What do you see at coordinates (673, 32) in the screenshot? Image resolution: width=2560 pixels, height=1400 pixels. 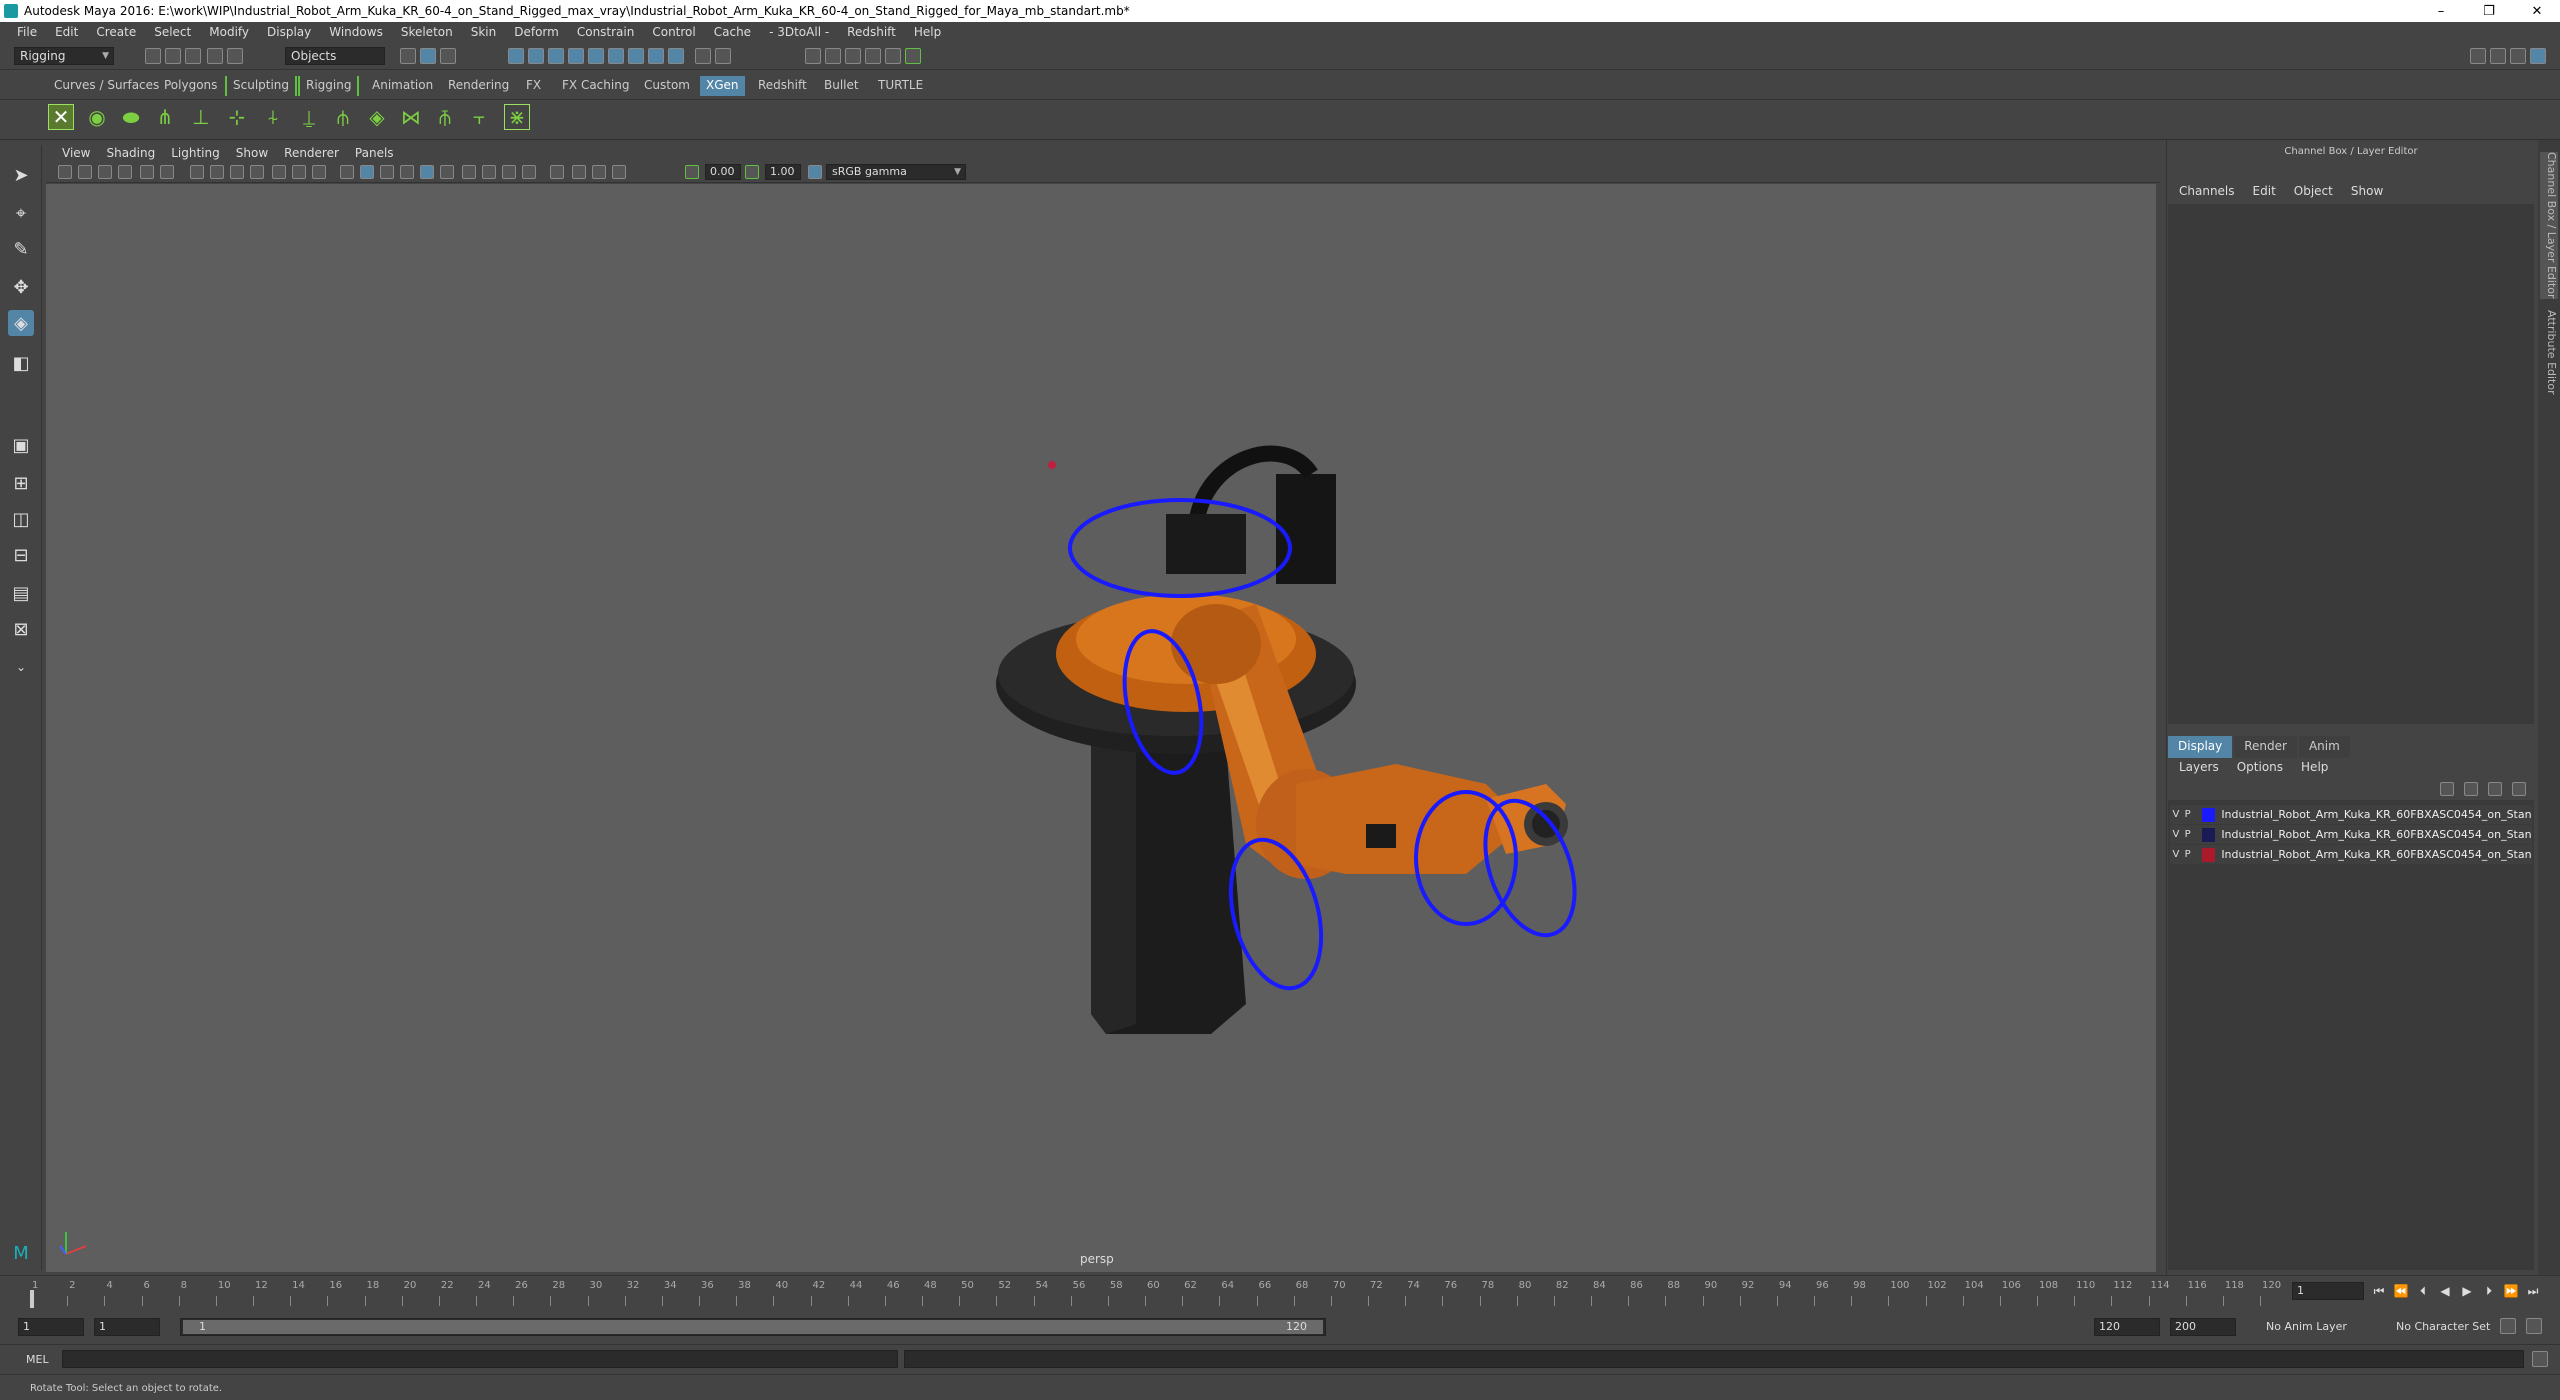 I see `menu-control: Control` at bounding box center [673, 32].